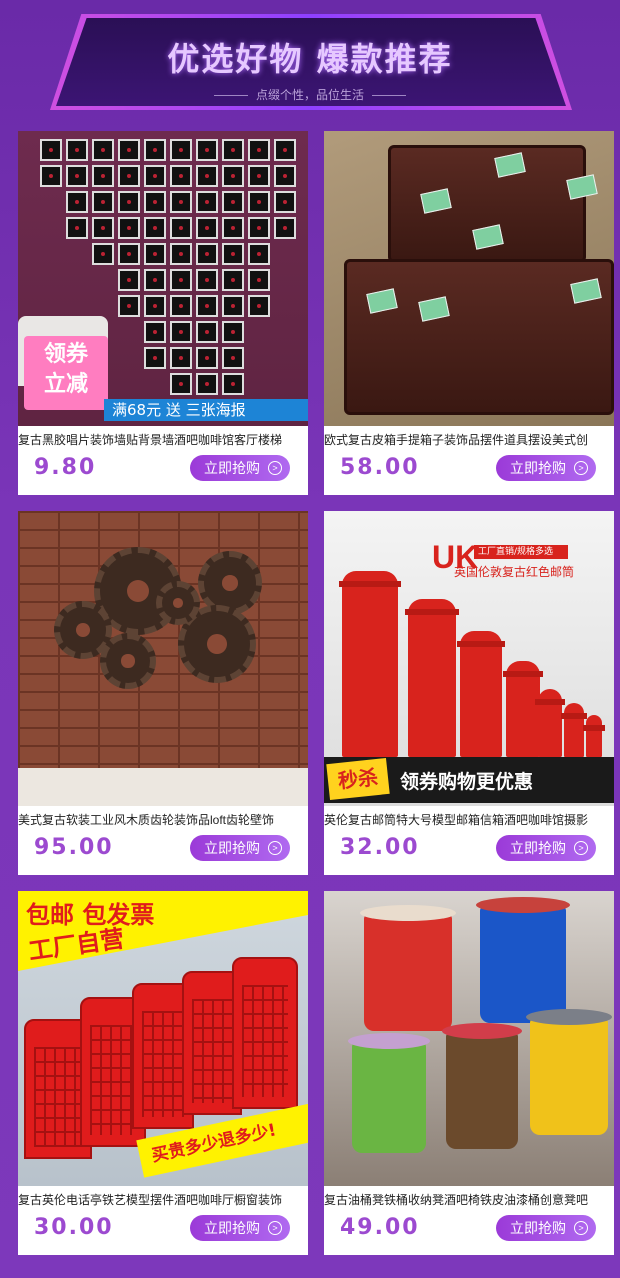 This screenshot has height=1278, width=620. Describe the element at coordinates (74, 1227) in the screenshot. I see `product-price: 30.00` at that location.